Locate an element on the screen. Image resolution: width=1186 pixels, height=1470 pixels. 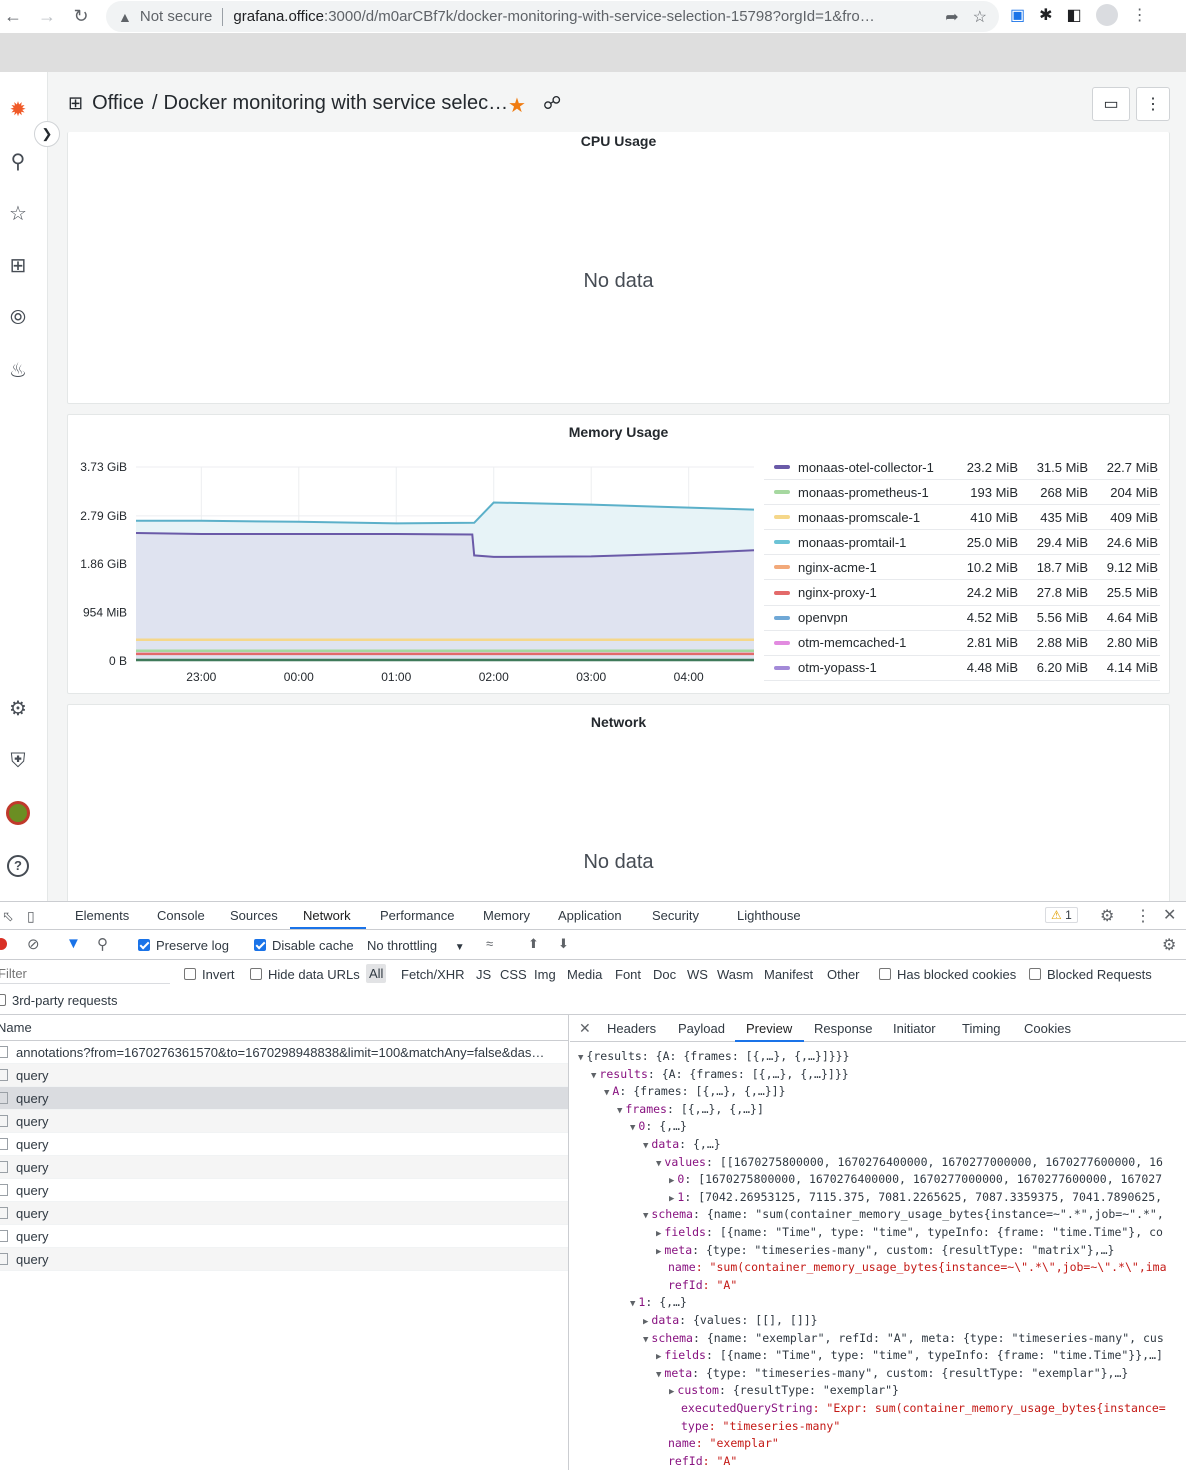
tv-mode-monitor-icon: ▭ is located at coordinates (1111, 104).